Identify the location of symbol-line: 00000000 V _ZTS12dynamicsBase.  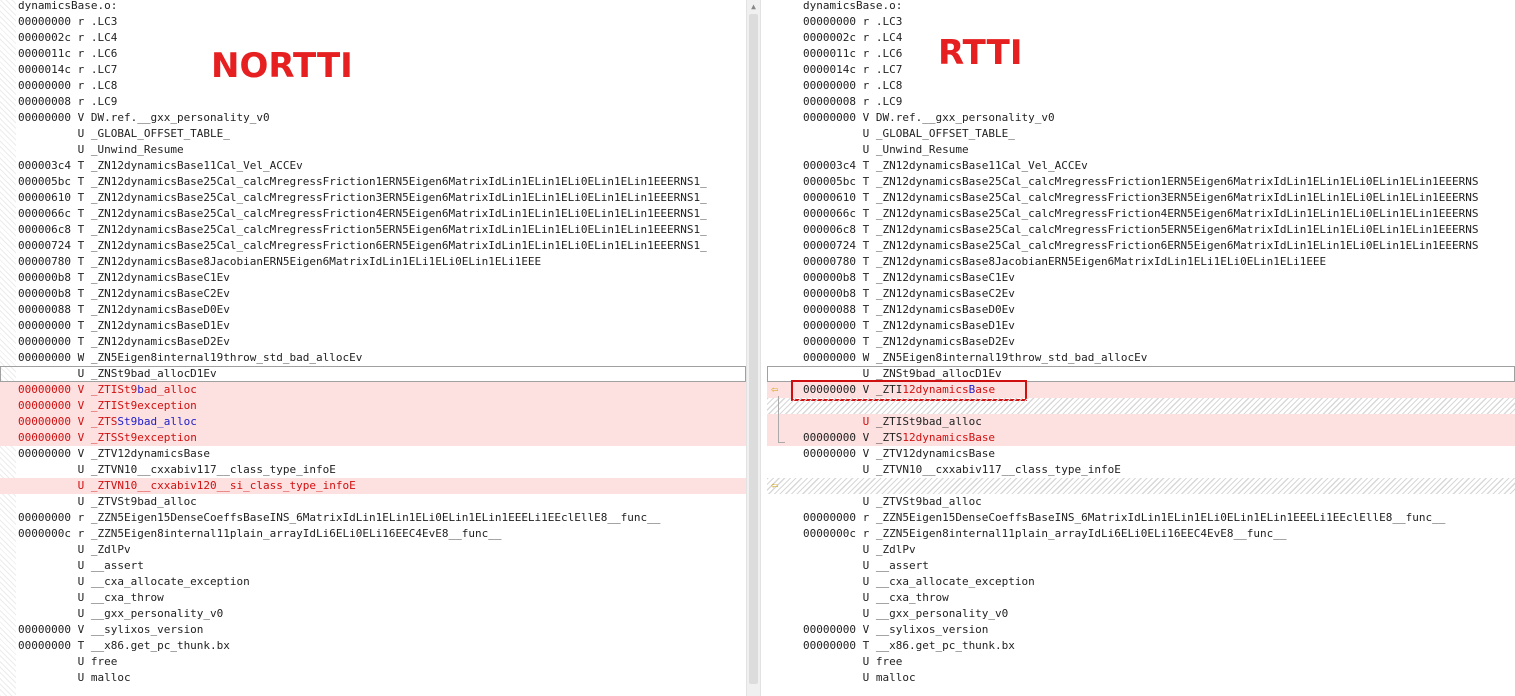
(1141, 438).